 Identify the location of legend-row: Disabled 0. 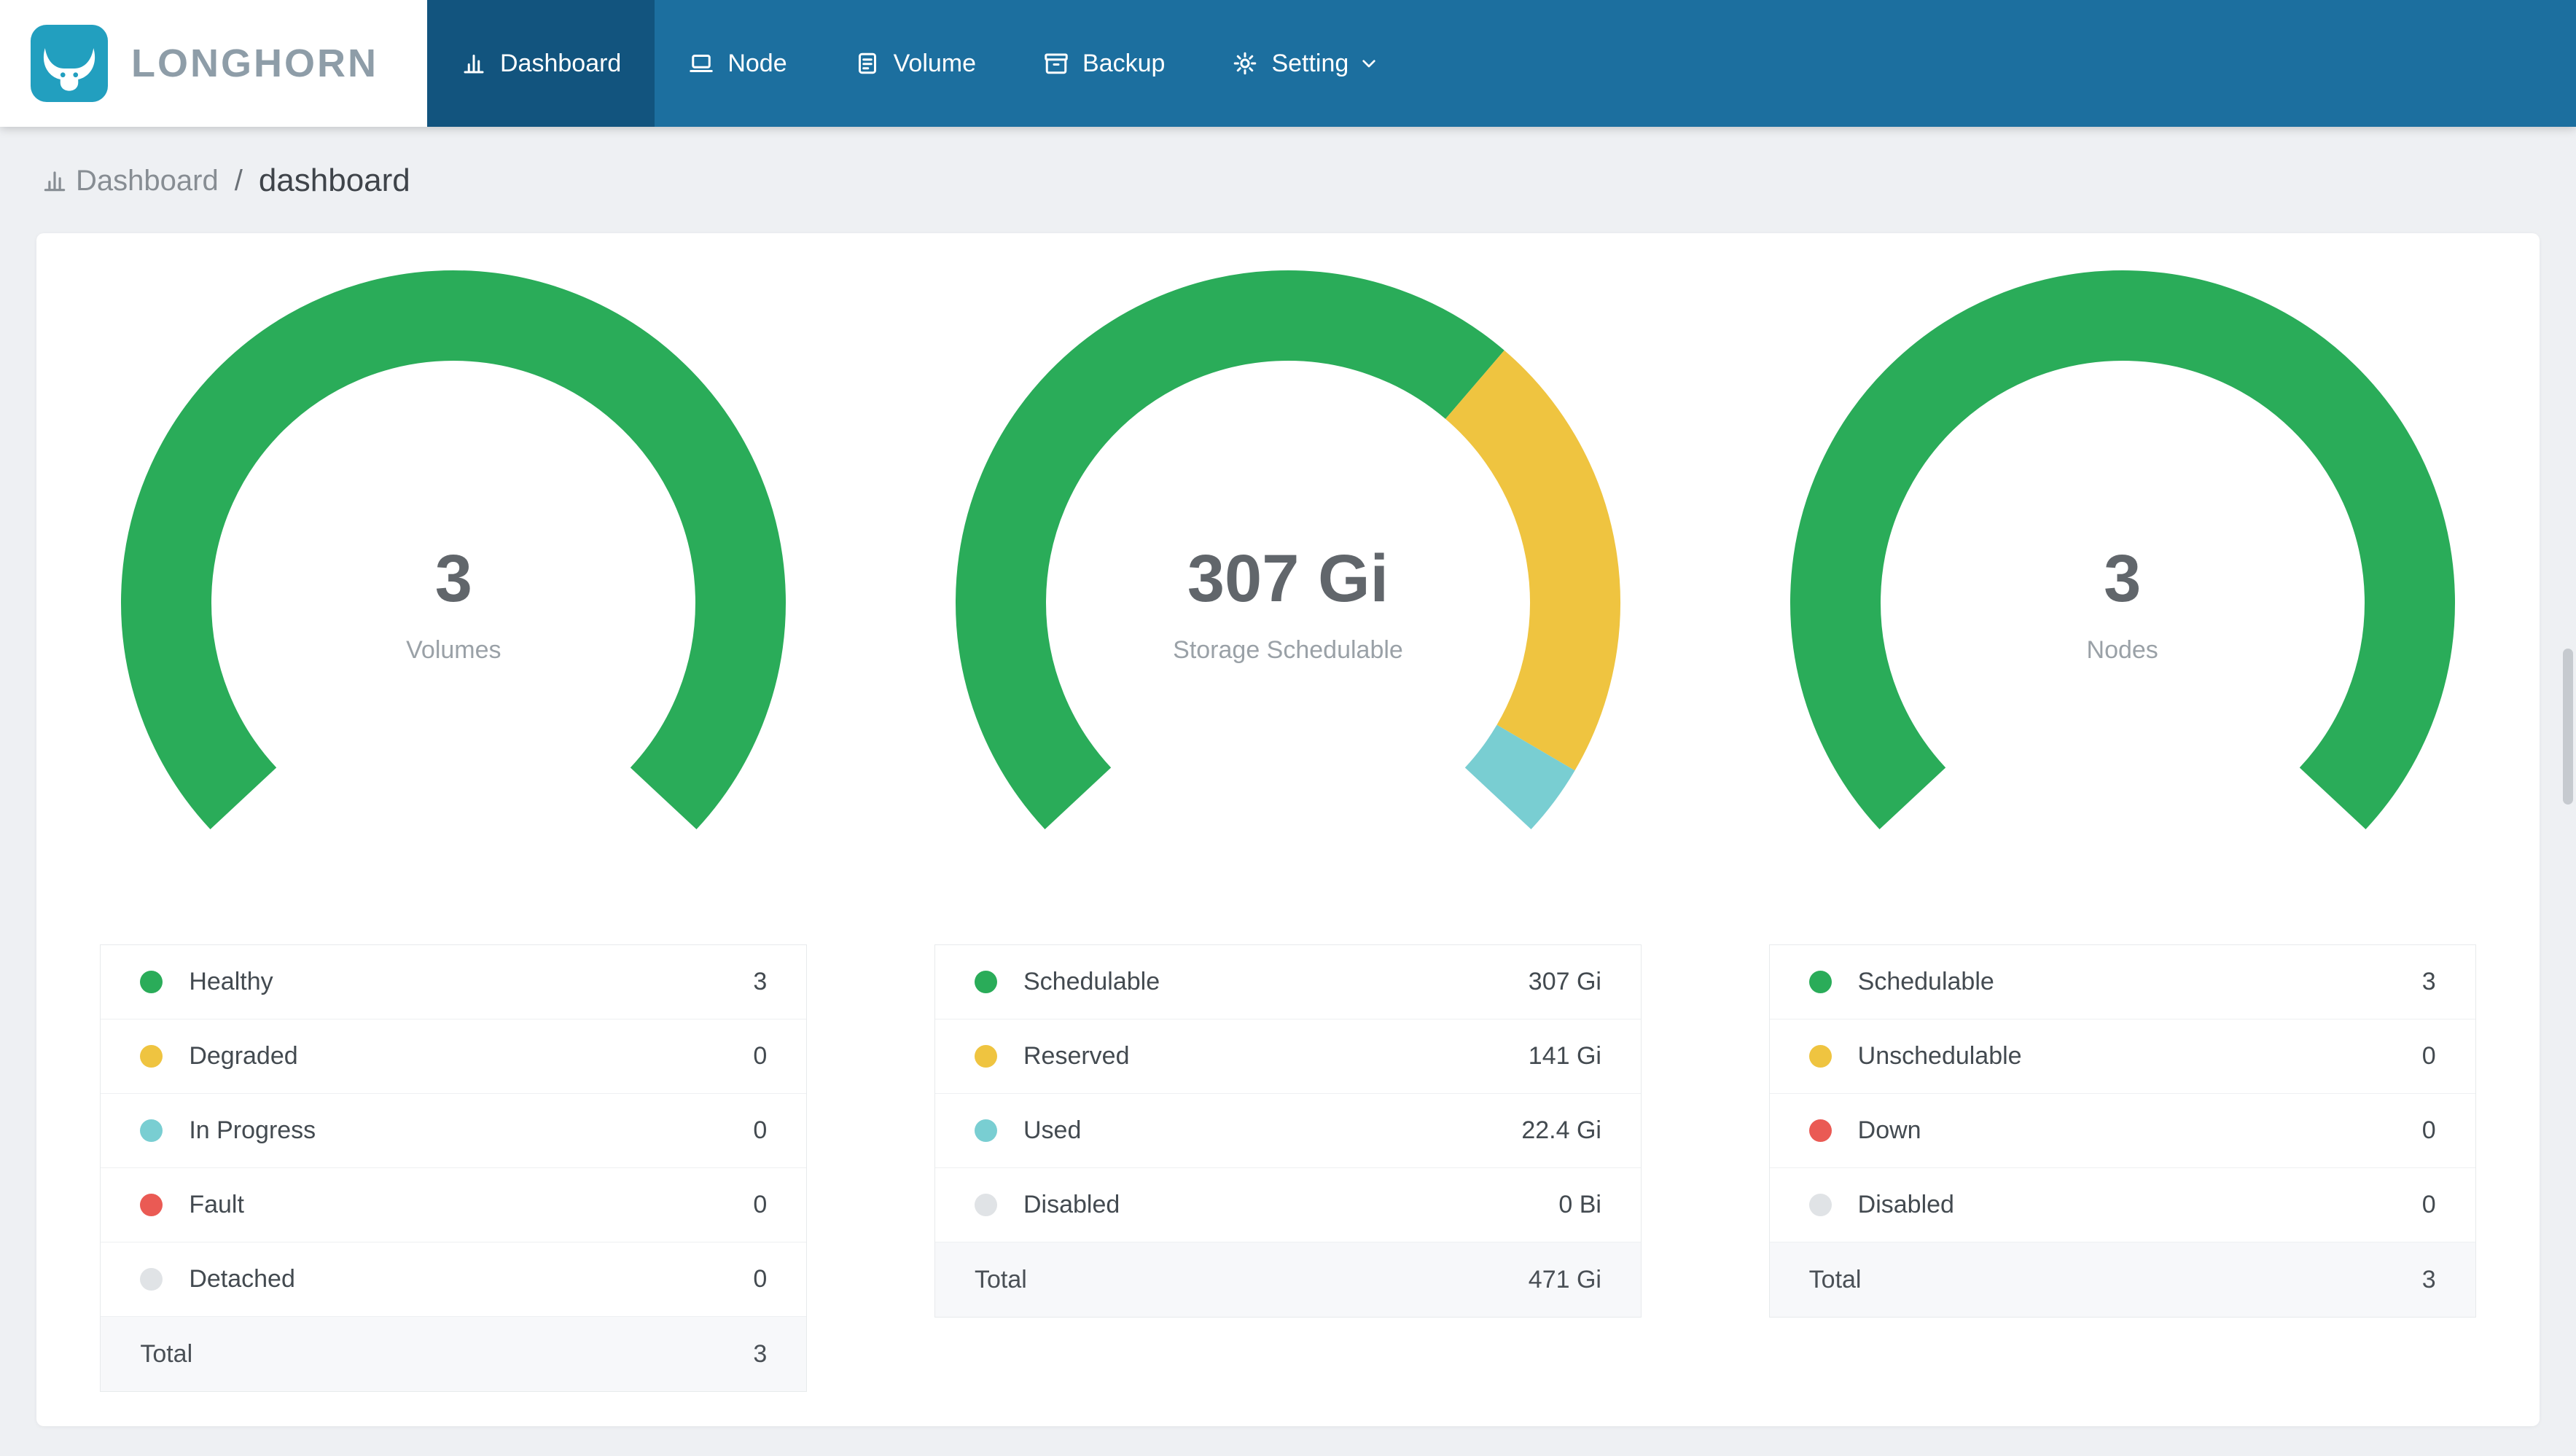
(2122, 1205).